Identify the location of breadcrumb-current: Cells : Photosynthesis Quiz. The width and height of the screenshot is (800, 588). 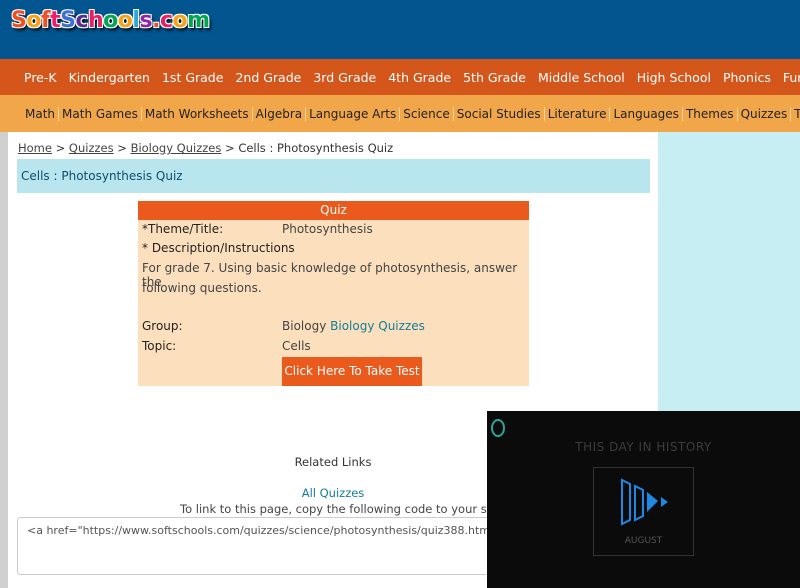
(316, 148).